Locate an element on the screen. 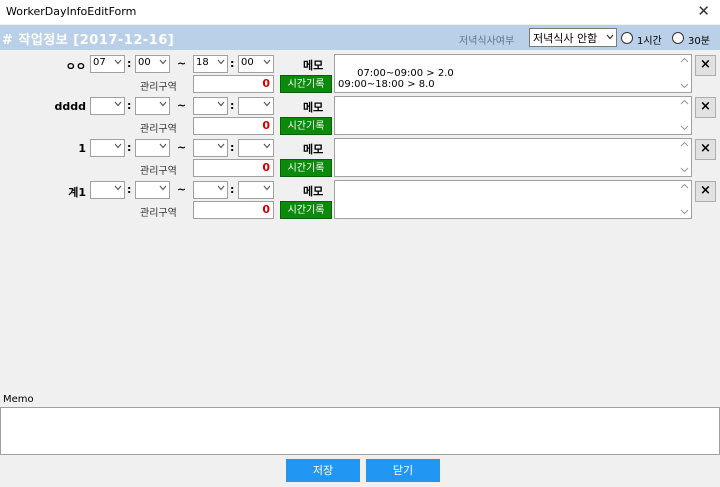 Image resolution: width=720 pixels, height=487 pixels. memo-textarea is located at coordinates (360, 431).